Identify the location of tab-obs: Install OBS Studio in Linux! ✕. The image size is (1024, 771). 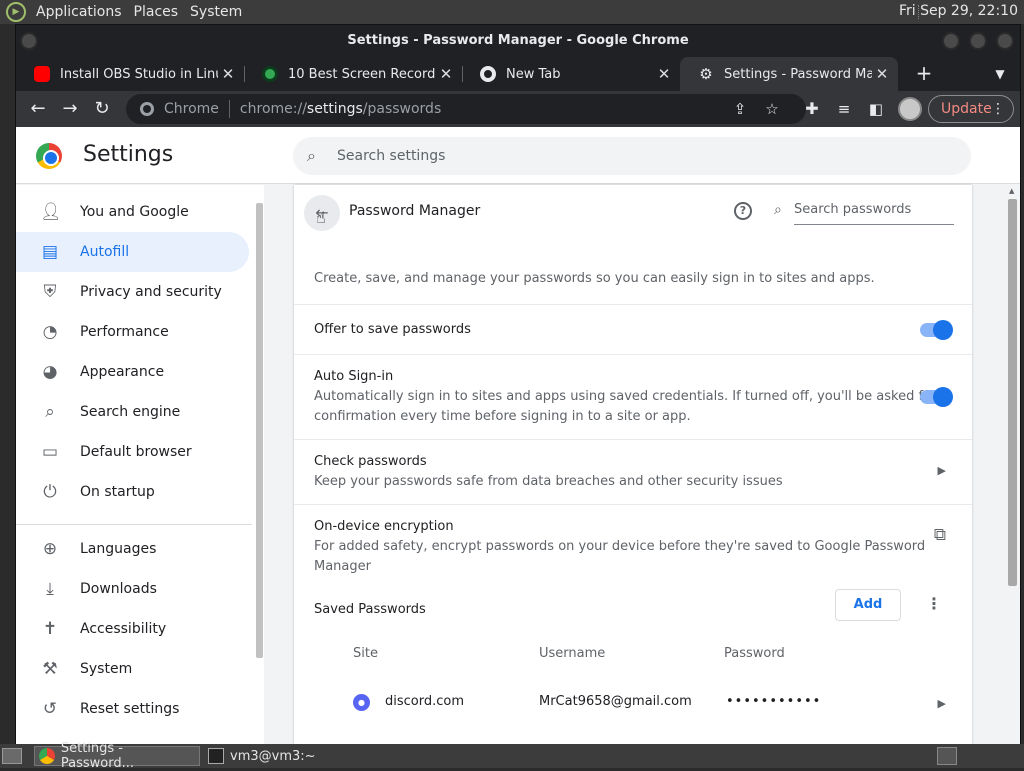
(130, 74).